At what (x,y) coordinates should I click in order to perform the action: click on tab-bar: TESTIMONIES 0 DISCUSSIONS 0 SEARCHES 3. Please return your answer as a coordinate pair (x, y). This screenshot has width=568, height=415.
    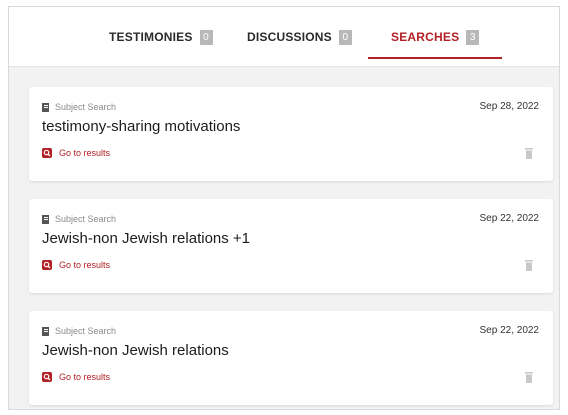
    Looking at the image, I should click on (284, 37).